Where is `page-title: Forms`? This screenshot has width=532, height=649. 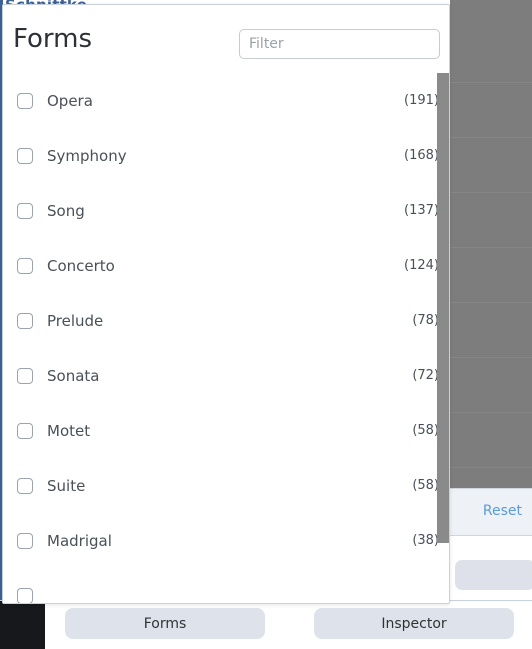
page-title: Forms is located at coordinates (53, 39).